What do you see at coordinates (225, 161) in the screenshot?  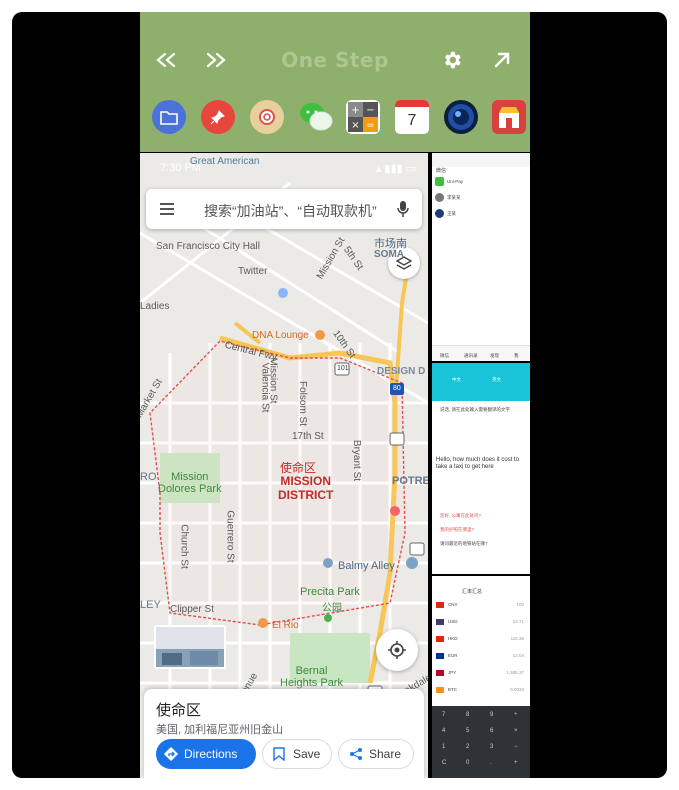 I see `map-label-great-american: Great American` at bounding box center [225, 161].